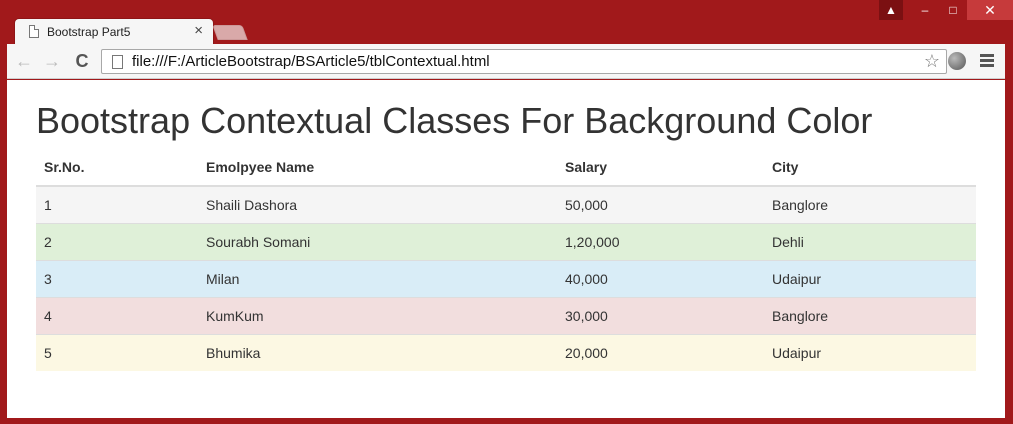 This screenshot has height=424, width=1013. What do you see at coordinates (932, 61) in the screenshot?
I see `bookmark-star-icon: ☆` at bounding box center [932, 61].